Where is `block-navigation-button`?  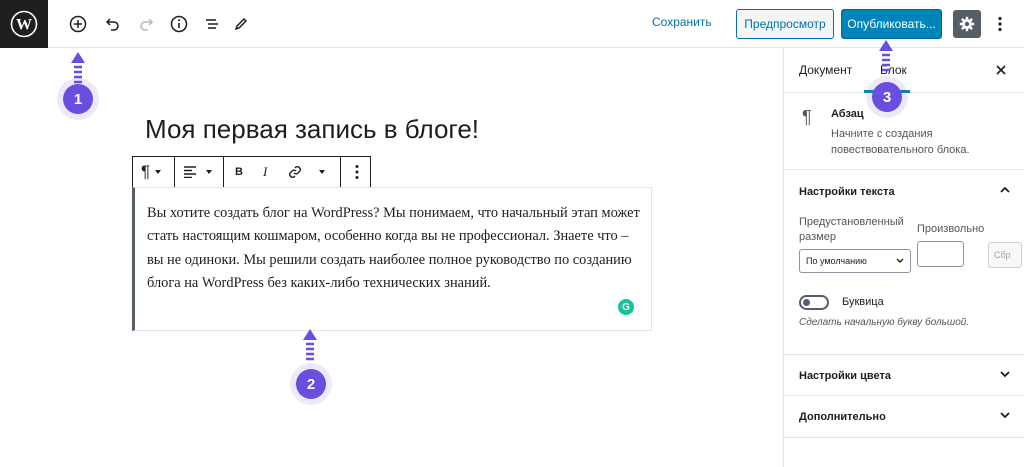
block-navigation-button is located at coordinates (212, 24).